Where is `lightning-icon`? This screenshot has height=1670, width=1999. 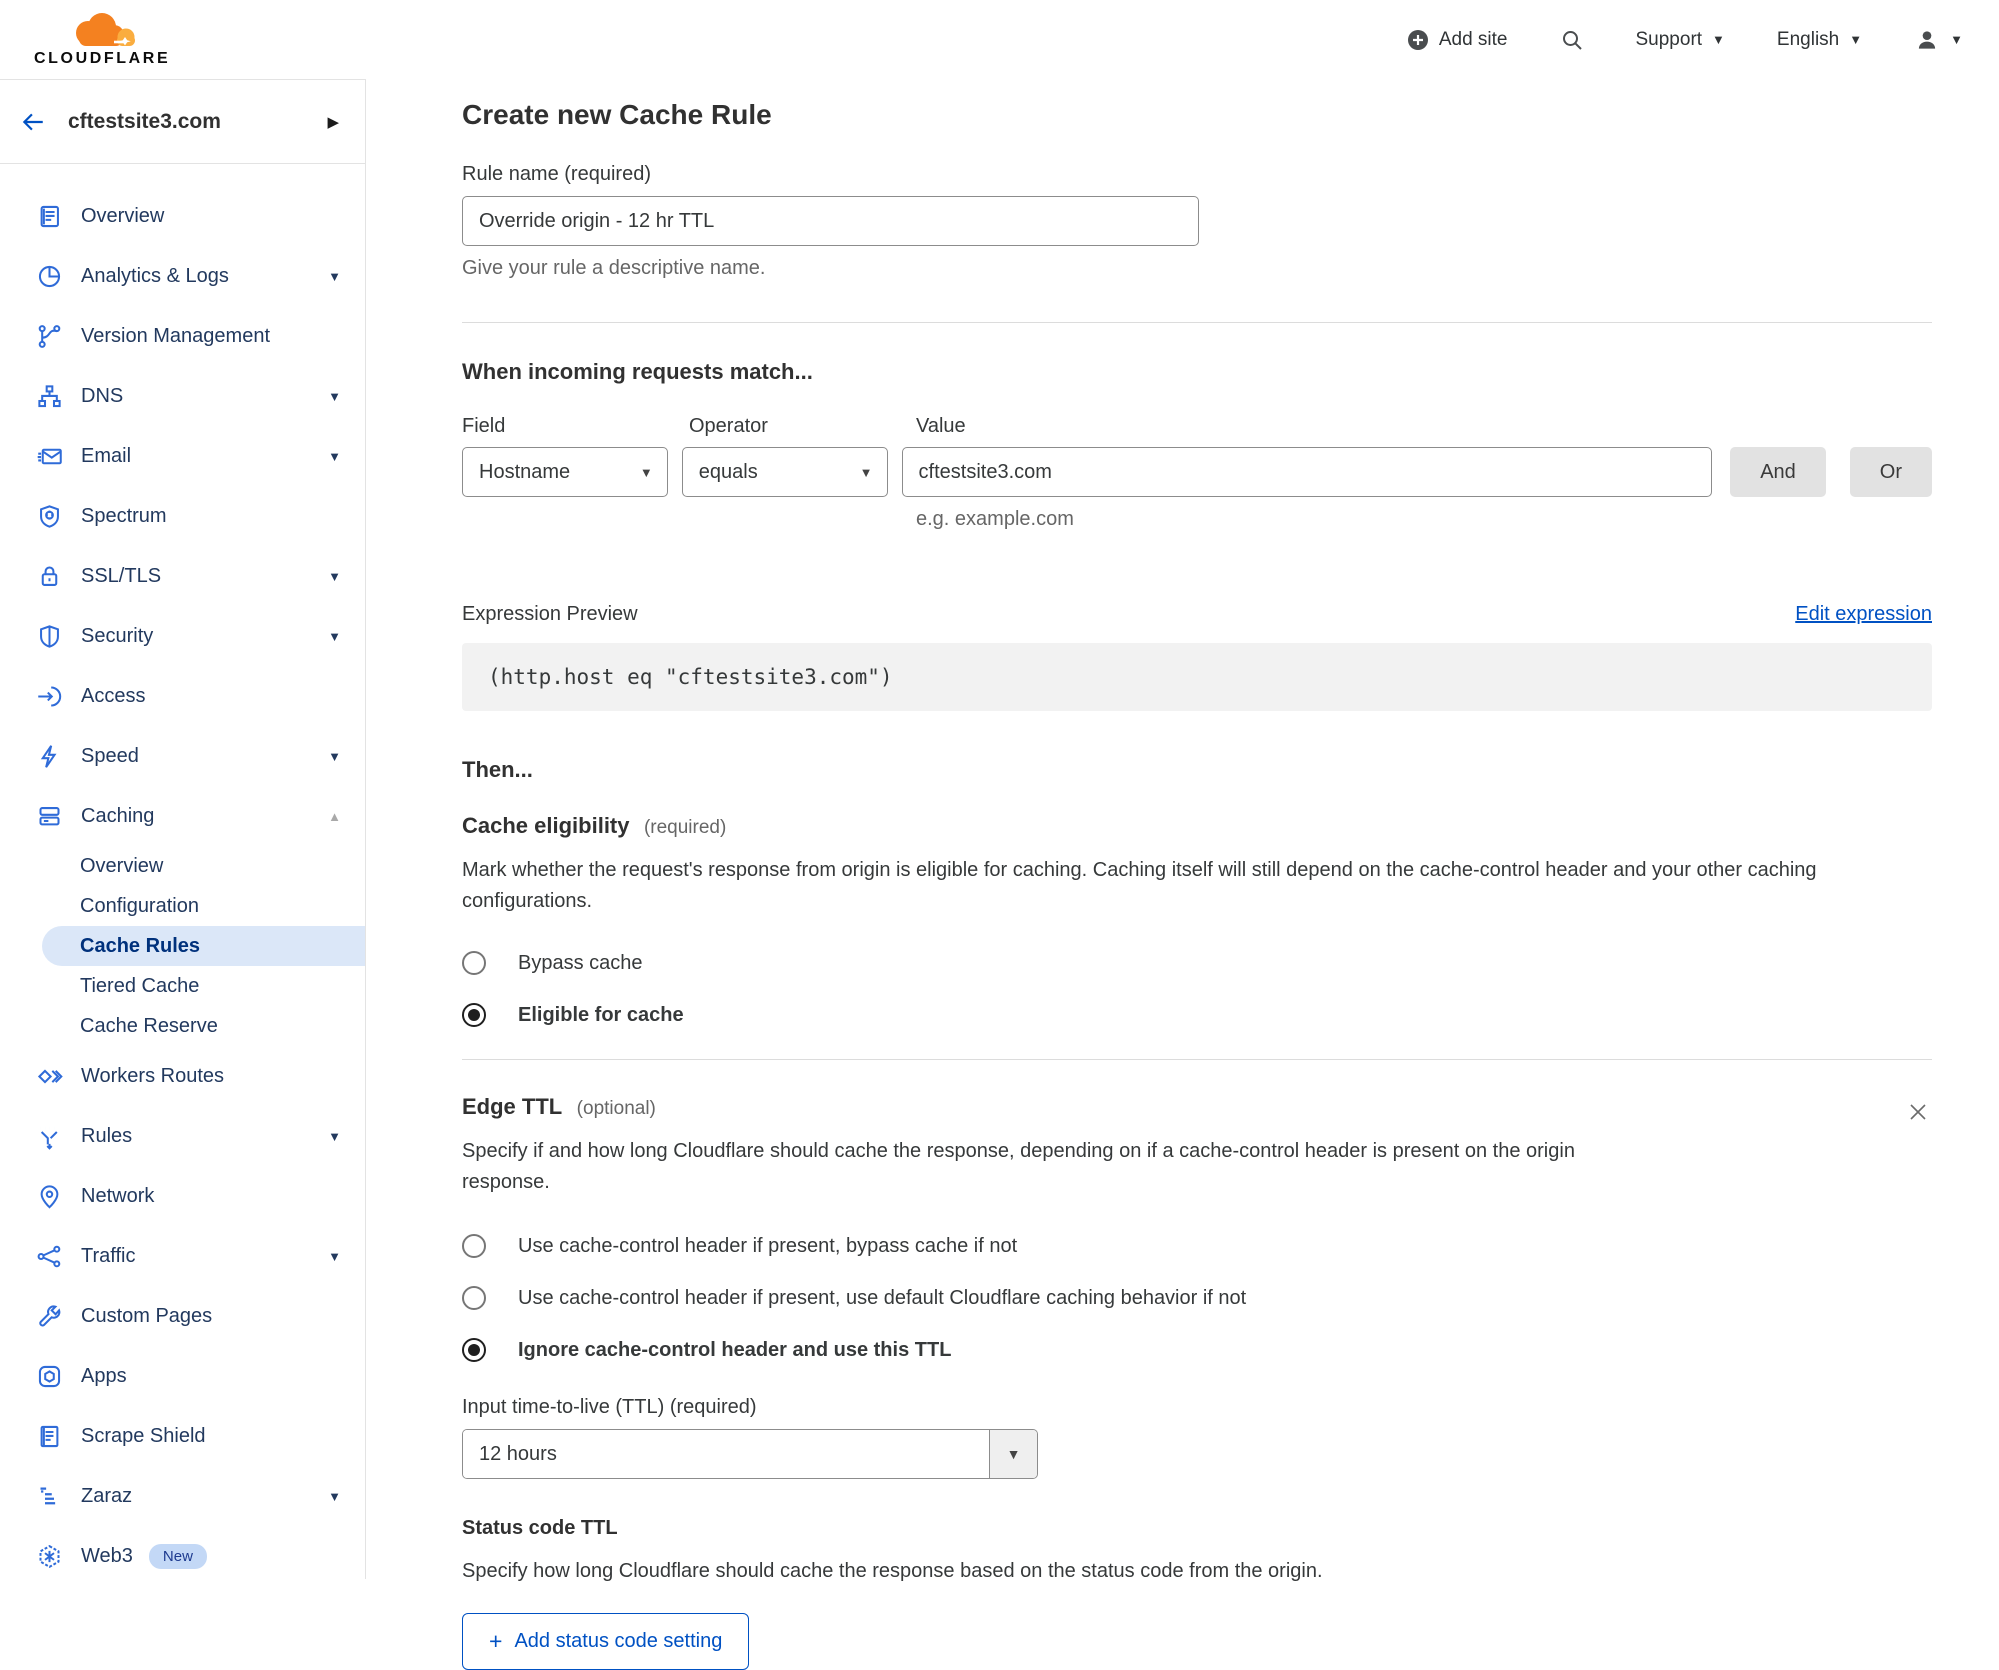 lightning-icon is located at coordinates (49, 756).